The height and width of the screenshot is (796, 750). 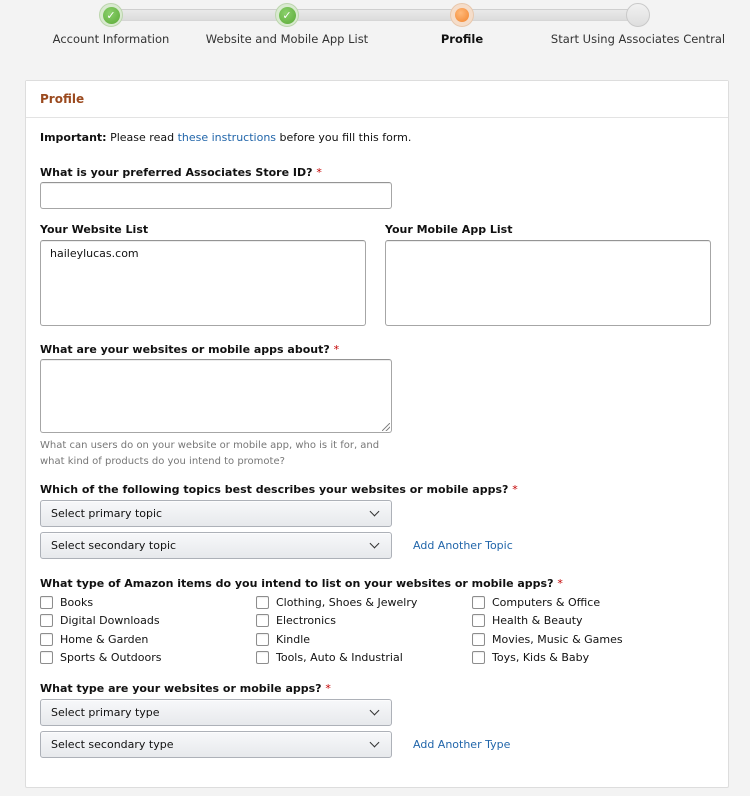 What do you see at coordinates (62, 99) in the screenshot?
I see `panel-title: Profile` at bounding box center [62, 99].